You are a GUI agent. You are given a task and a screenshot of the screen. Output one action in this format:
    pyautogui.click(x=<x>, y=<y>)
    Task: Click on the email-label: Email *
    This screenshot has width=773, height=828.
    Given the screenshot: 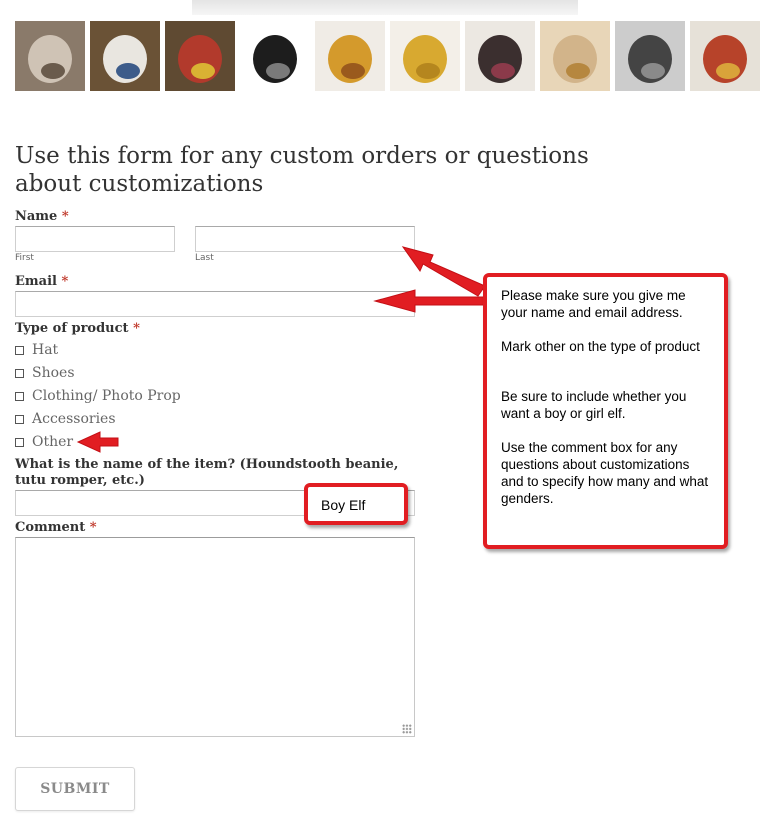 What is the action you would take?
    pyautogui.click(x=41, y=281)
    